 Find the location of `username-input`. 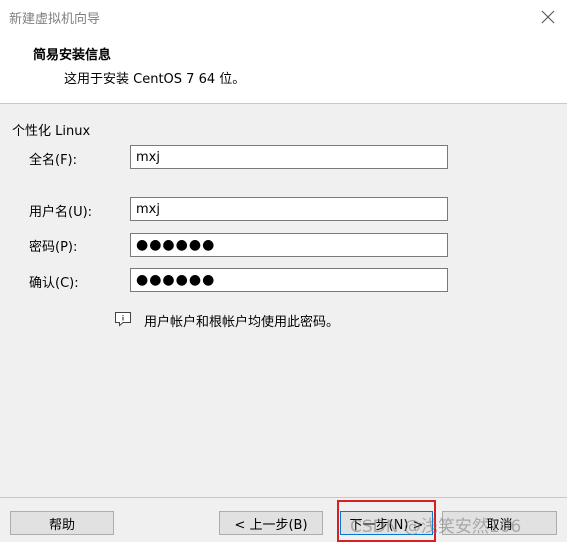

username-input is located at coordinates (289, 209).